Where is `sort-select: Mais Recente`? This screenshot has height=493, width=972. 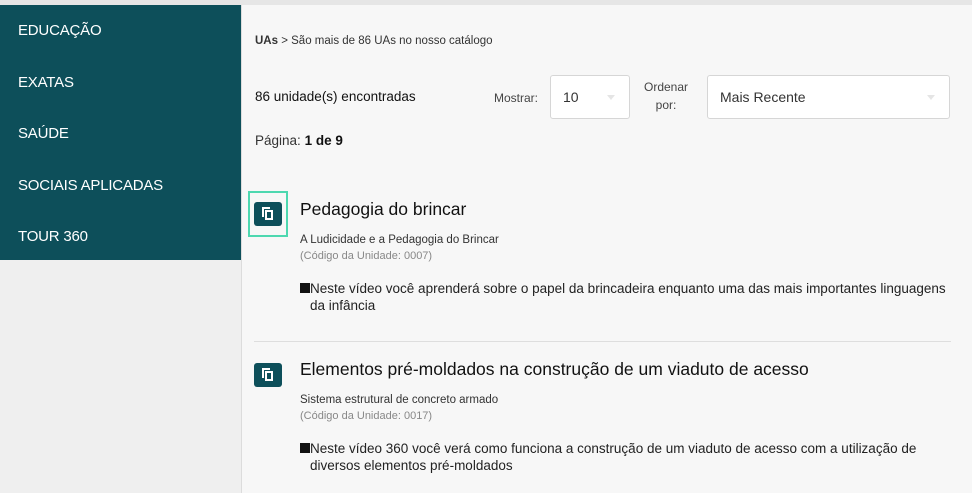
sort-select: Mais Recente is located at coordinates (828, 97).